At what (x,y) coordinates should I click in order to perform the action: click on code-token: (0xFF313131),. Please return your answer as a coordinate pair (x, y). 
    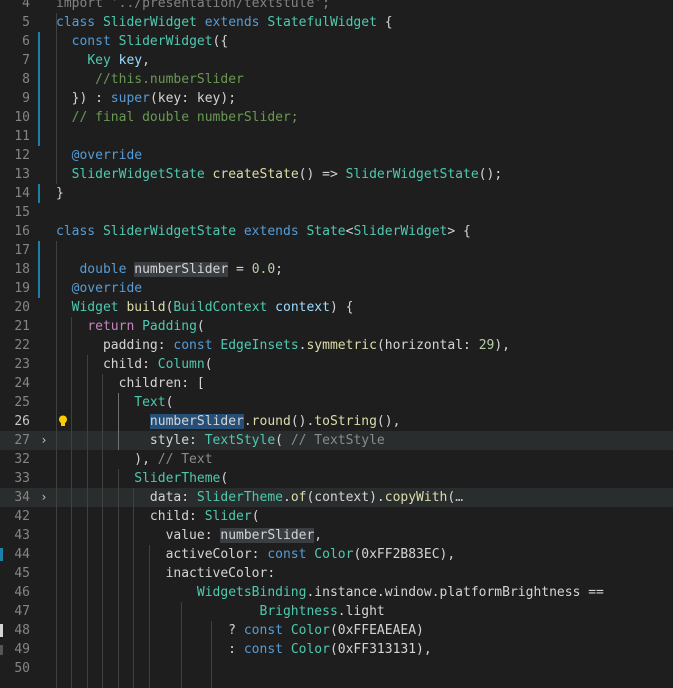
    Looking at the image, I should click on (380, 649).